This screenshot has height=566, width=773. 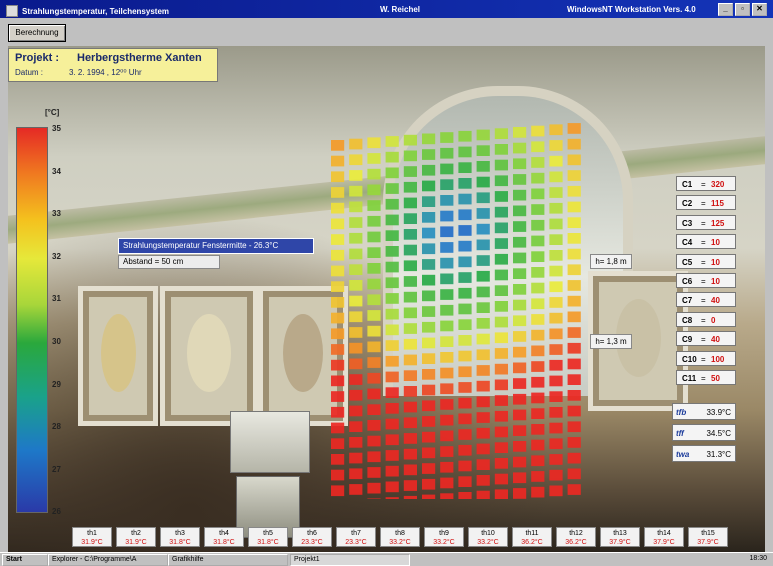 I want to click on constant-name: C2, so click(x=687, y=204).